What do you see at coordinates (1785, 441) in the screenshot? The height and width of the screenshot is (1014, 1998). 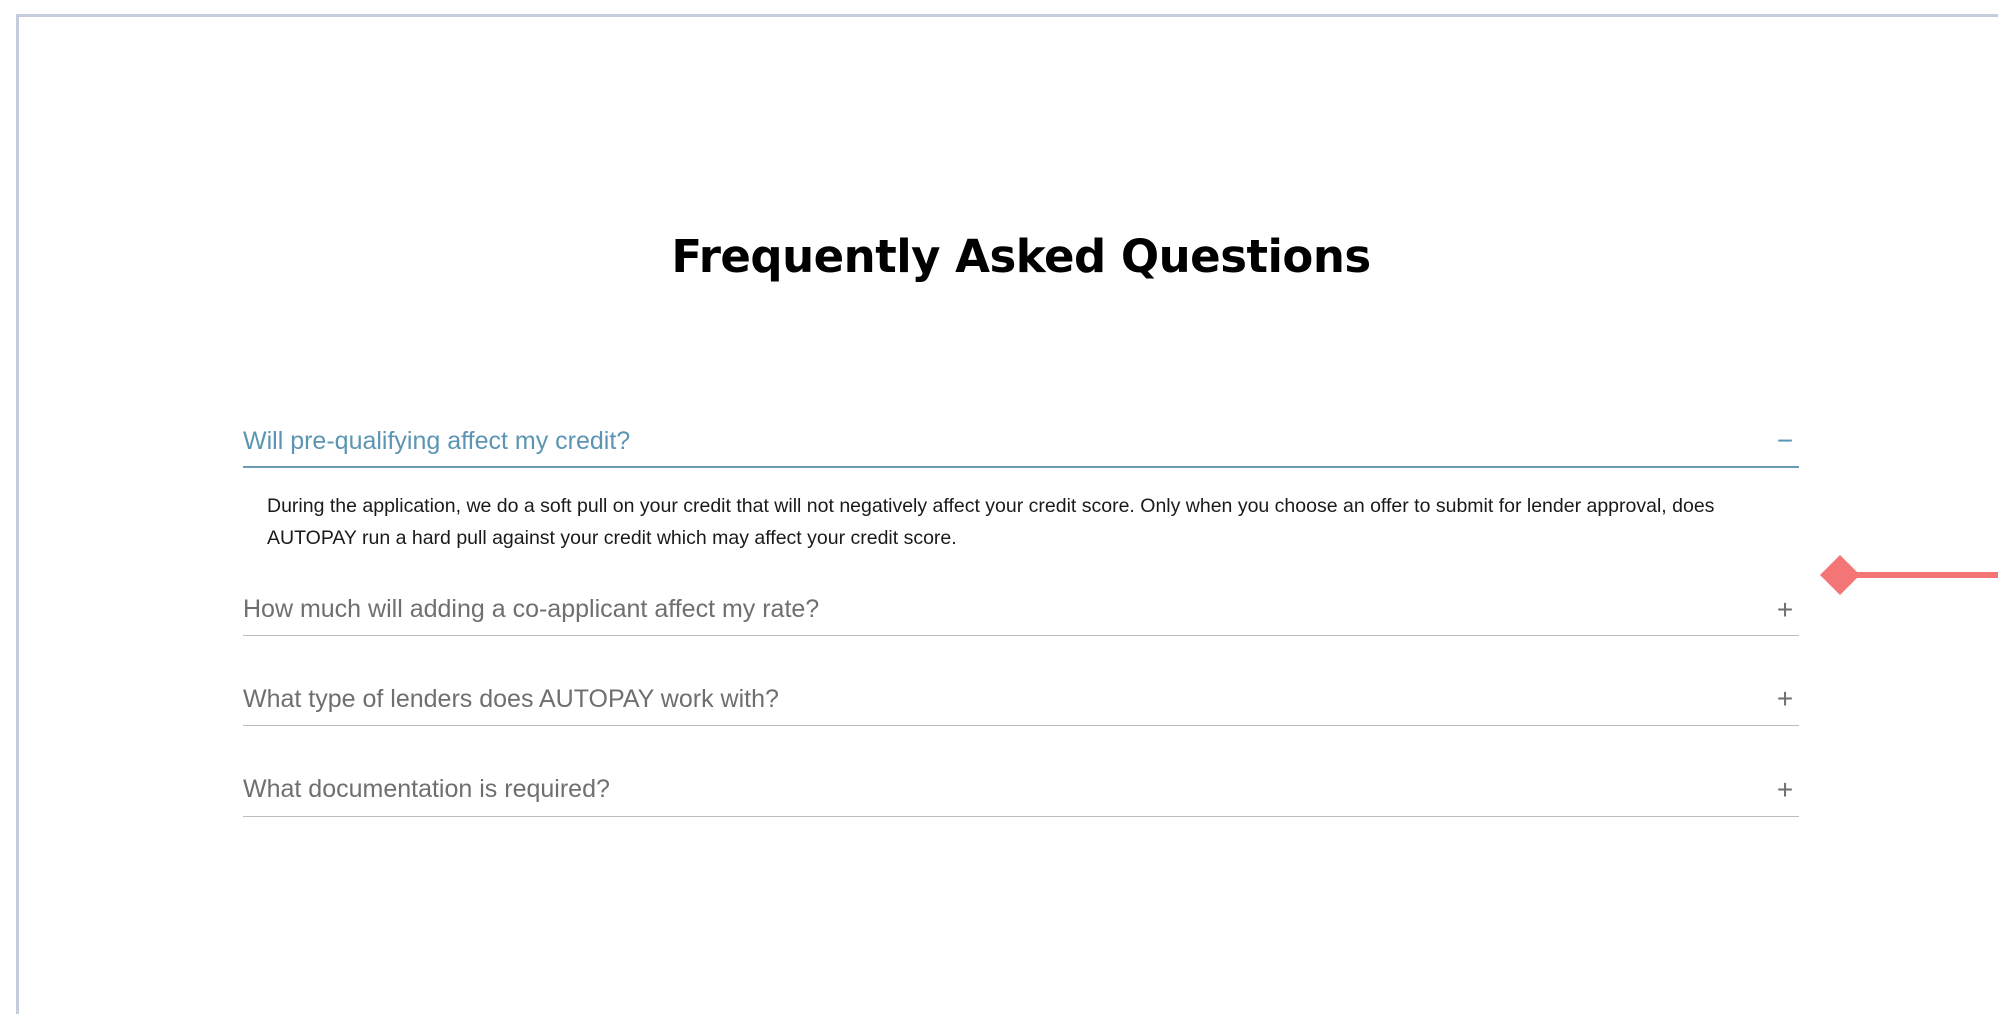 I see `minus-icon: −` at bounding box center [1785, 441].